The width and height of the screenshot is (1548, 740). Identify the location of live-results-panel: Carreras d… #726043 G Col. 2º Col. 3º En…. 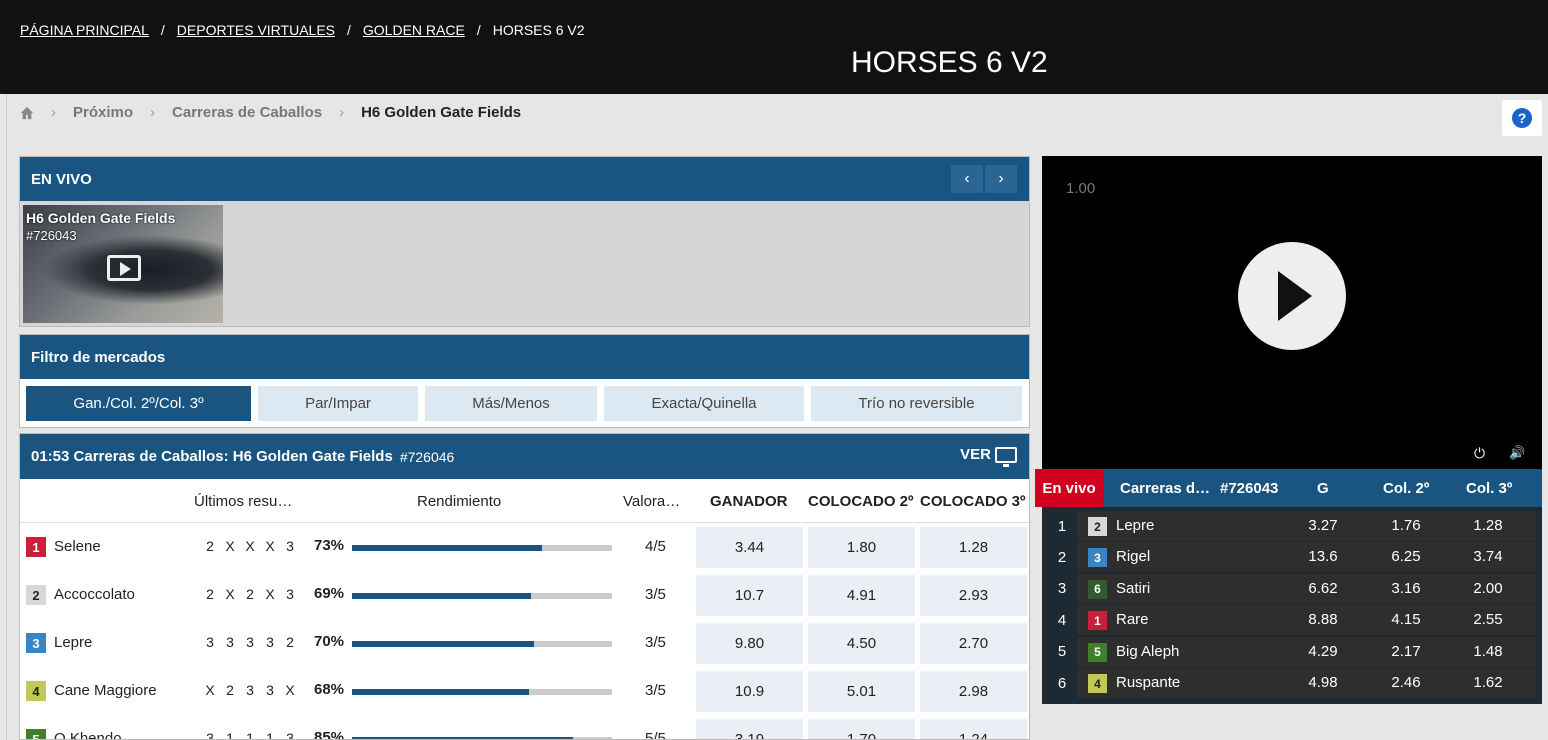
(1288, 586).